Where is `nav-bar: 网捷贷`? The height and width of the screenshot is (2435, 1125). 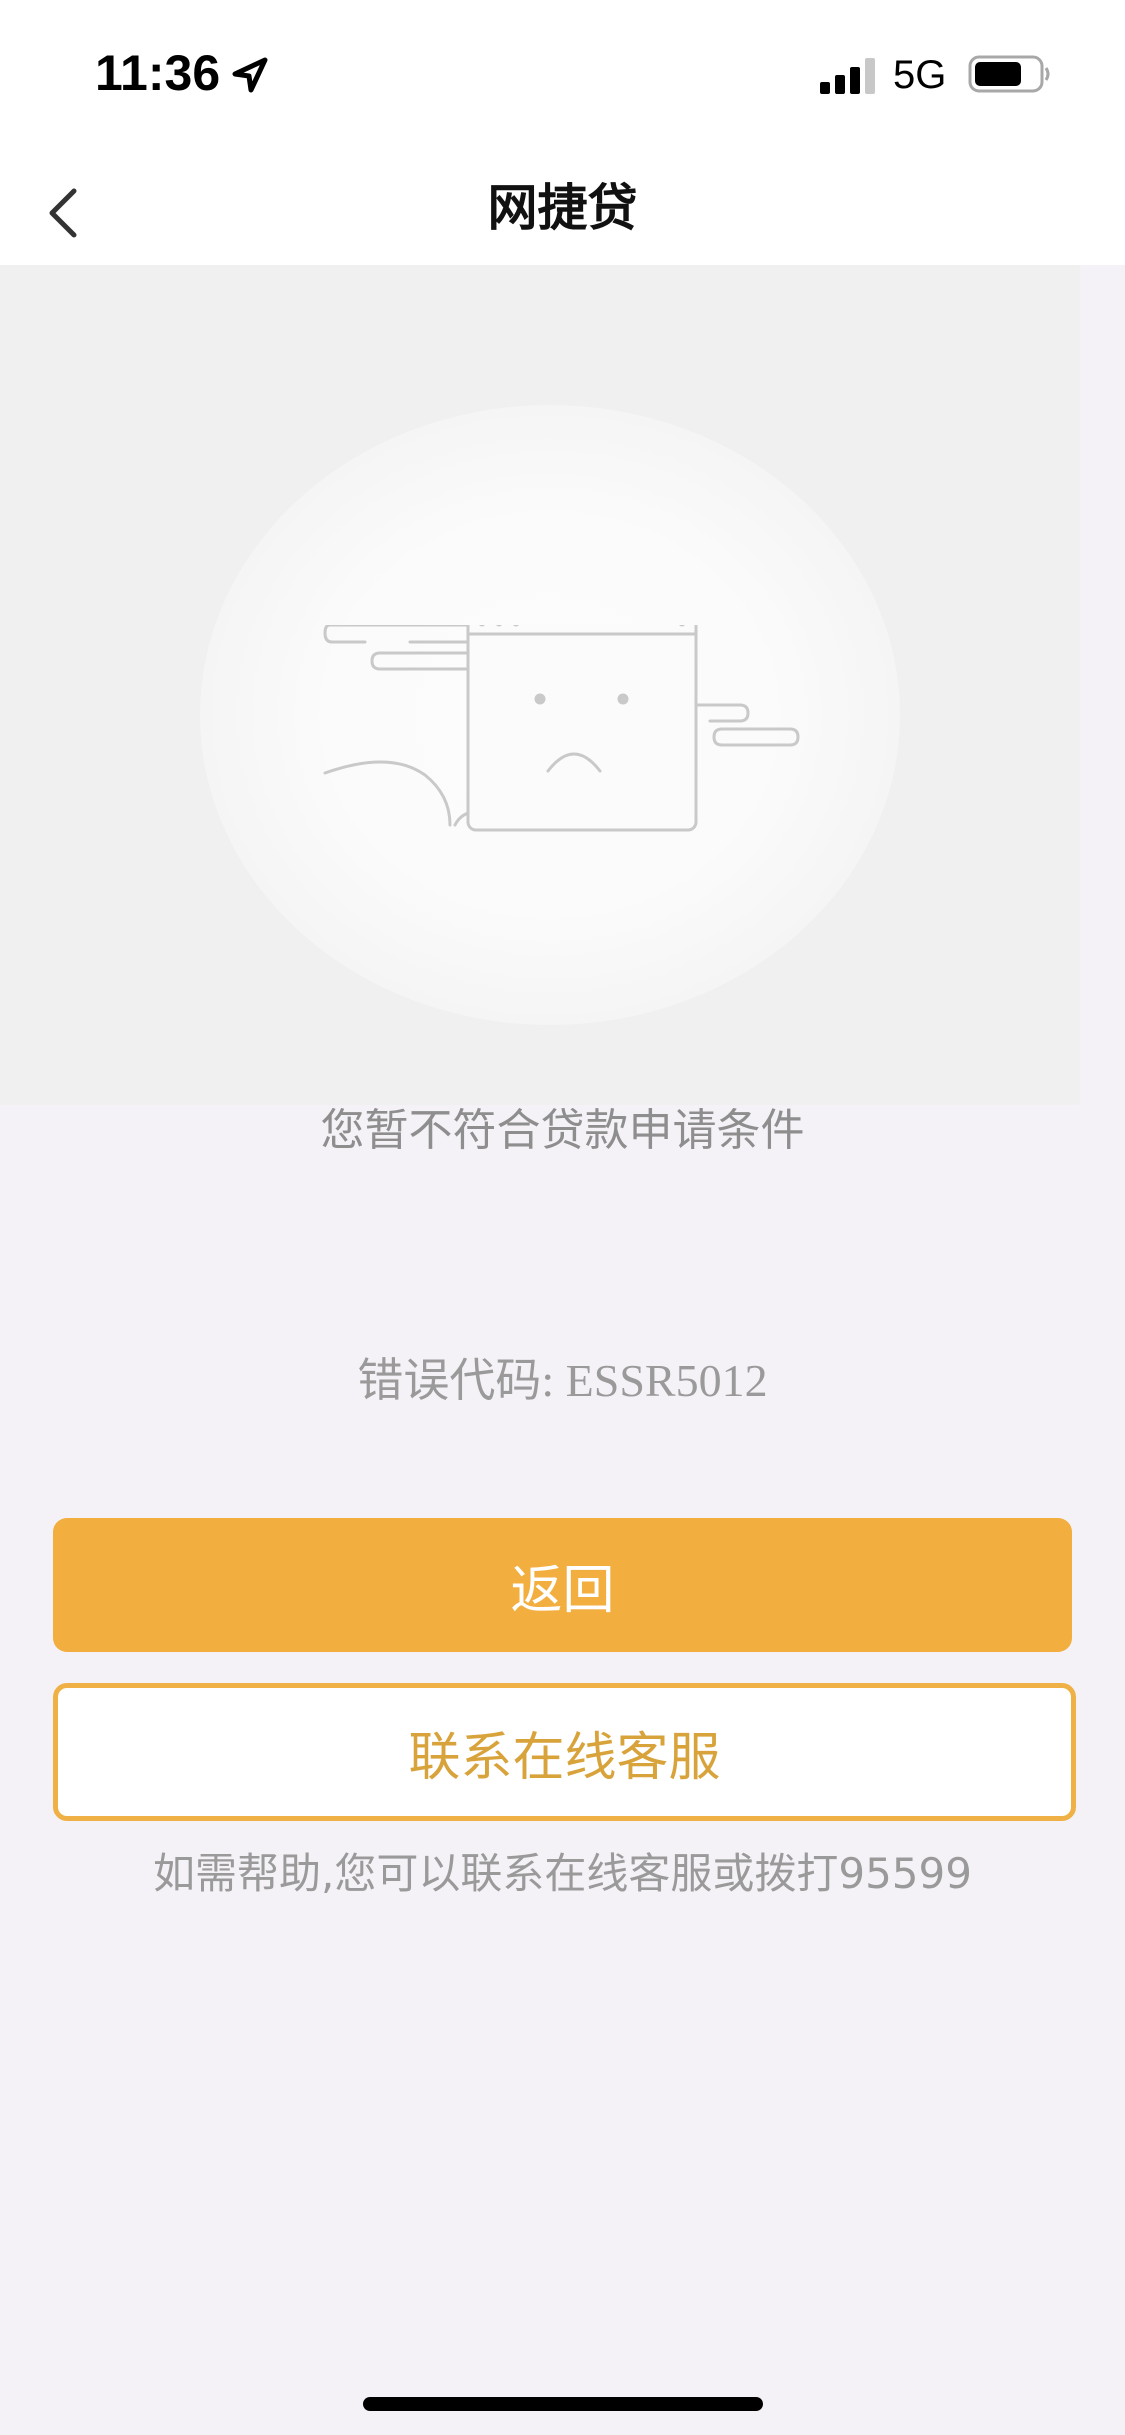
nav-bar: 网捷贷 is located at coordinates (562, 207).